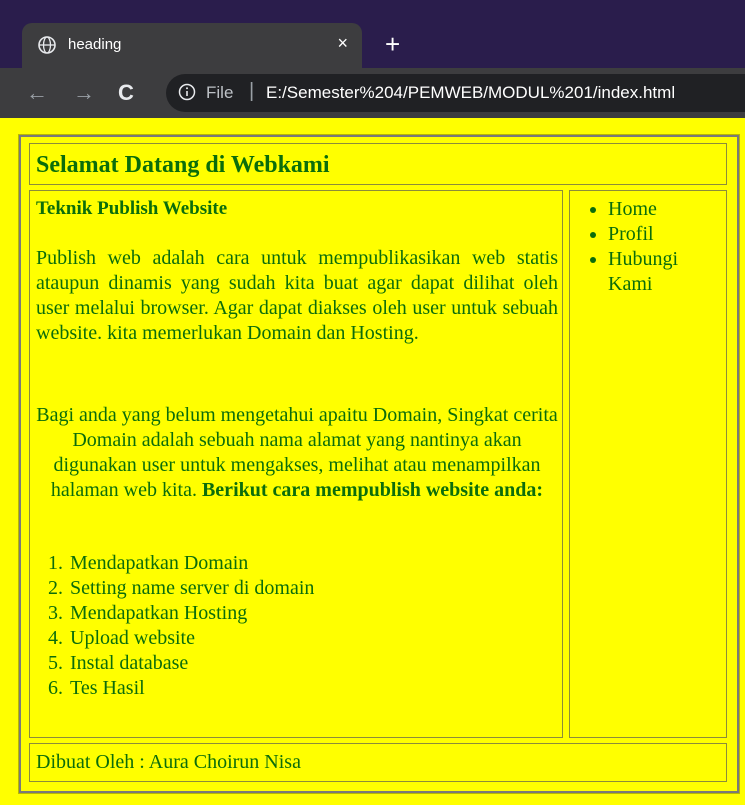 This screenshot has height=805, width=745. Describe the element at coordinates (648, 464) in the screenshot. I see `sidebar-cell: Home Profil Hubungi Kami` at that location.